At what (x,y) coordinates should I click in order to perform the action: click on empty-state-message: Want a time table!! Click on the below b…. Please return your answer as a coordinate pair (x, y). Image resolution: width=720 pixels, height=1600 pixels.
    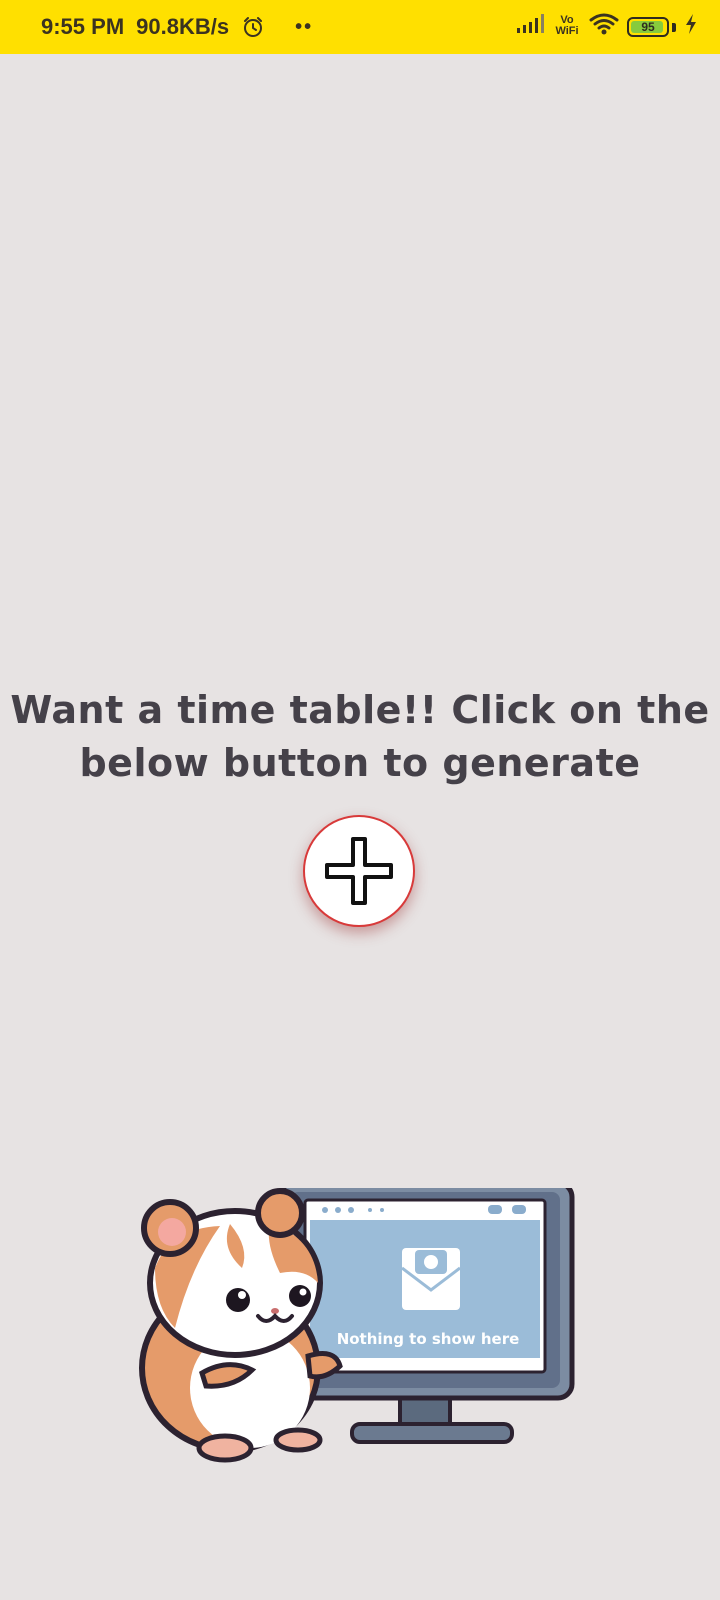
    Looking at the image, I should click on (360, 737).